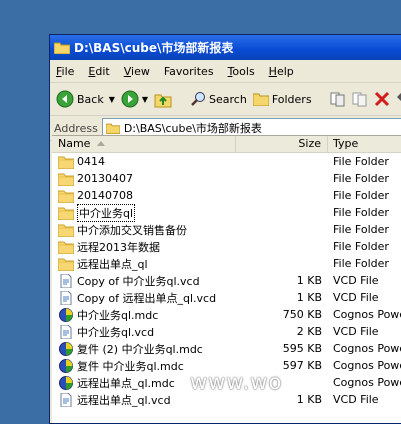 The image size is (401, 424). I want to click on file-name: 复件 中介业务ql.mdc, so click(130, 366).